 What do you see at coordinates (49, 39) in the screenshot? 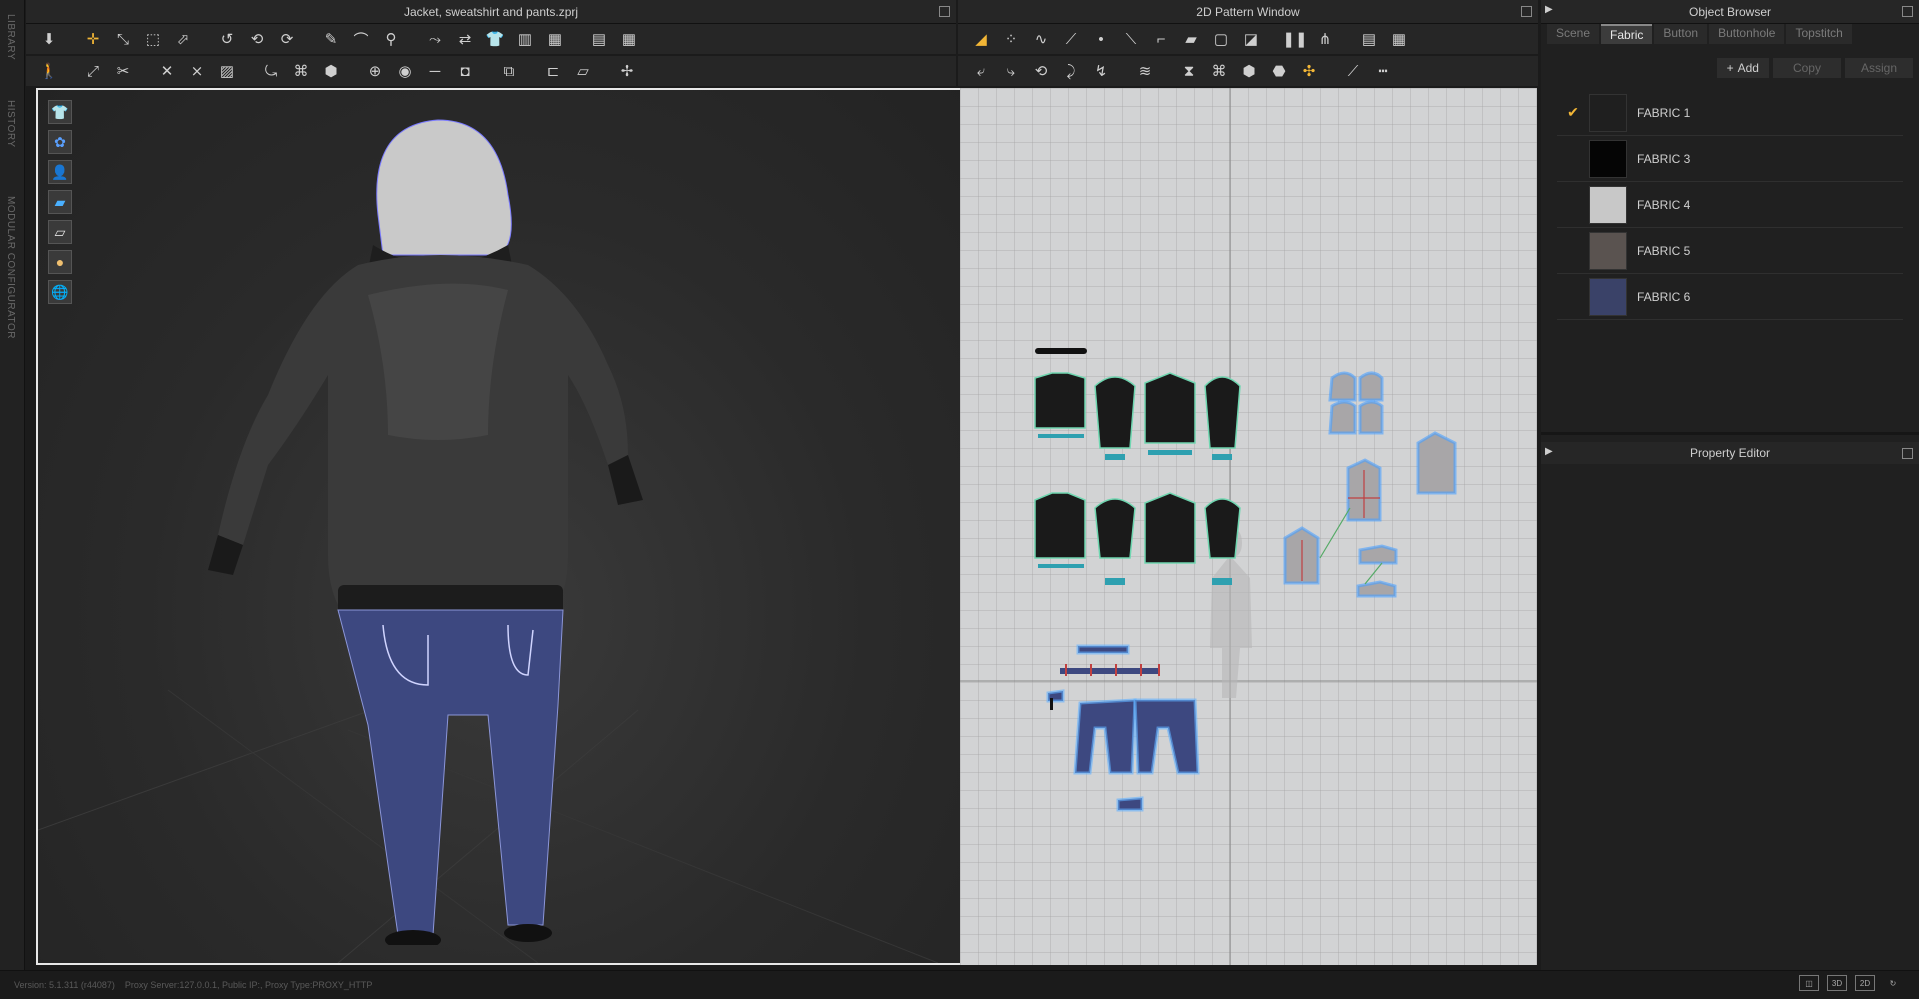
I see `arrow-down-icon: ⬇` at bounding box center [49, 39].